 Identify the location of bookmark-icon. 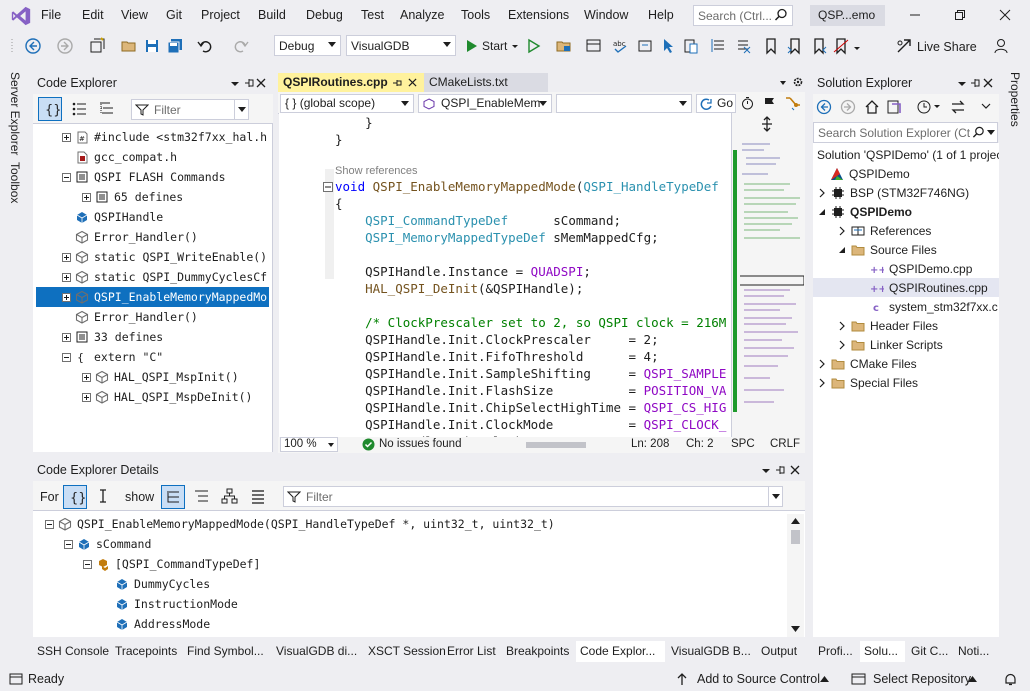
(771, 46).